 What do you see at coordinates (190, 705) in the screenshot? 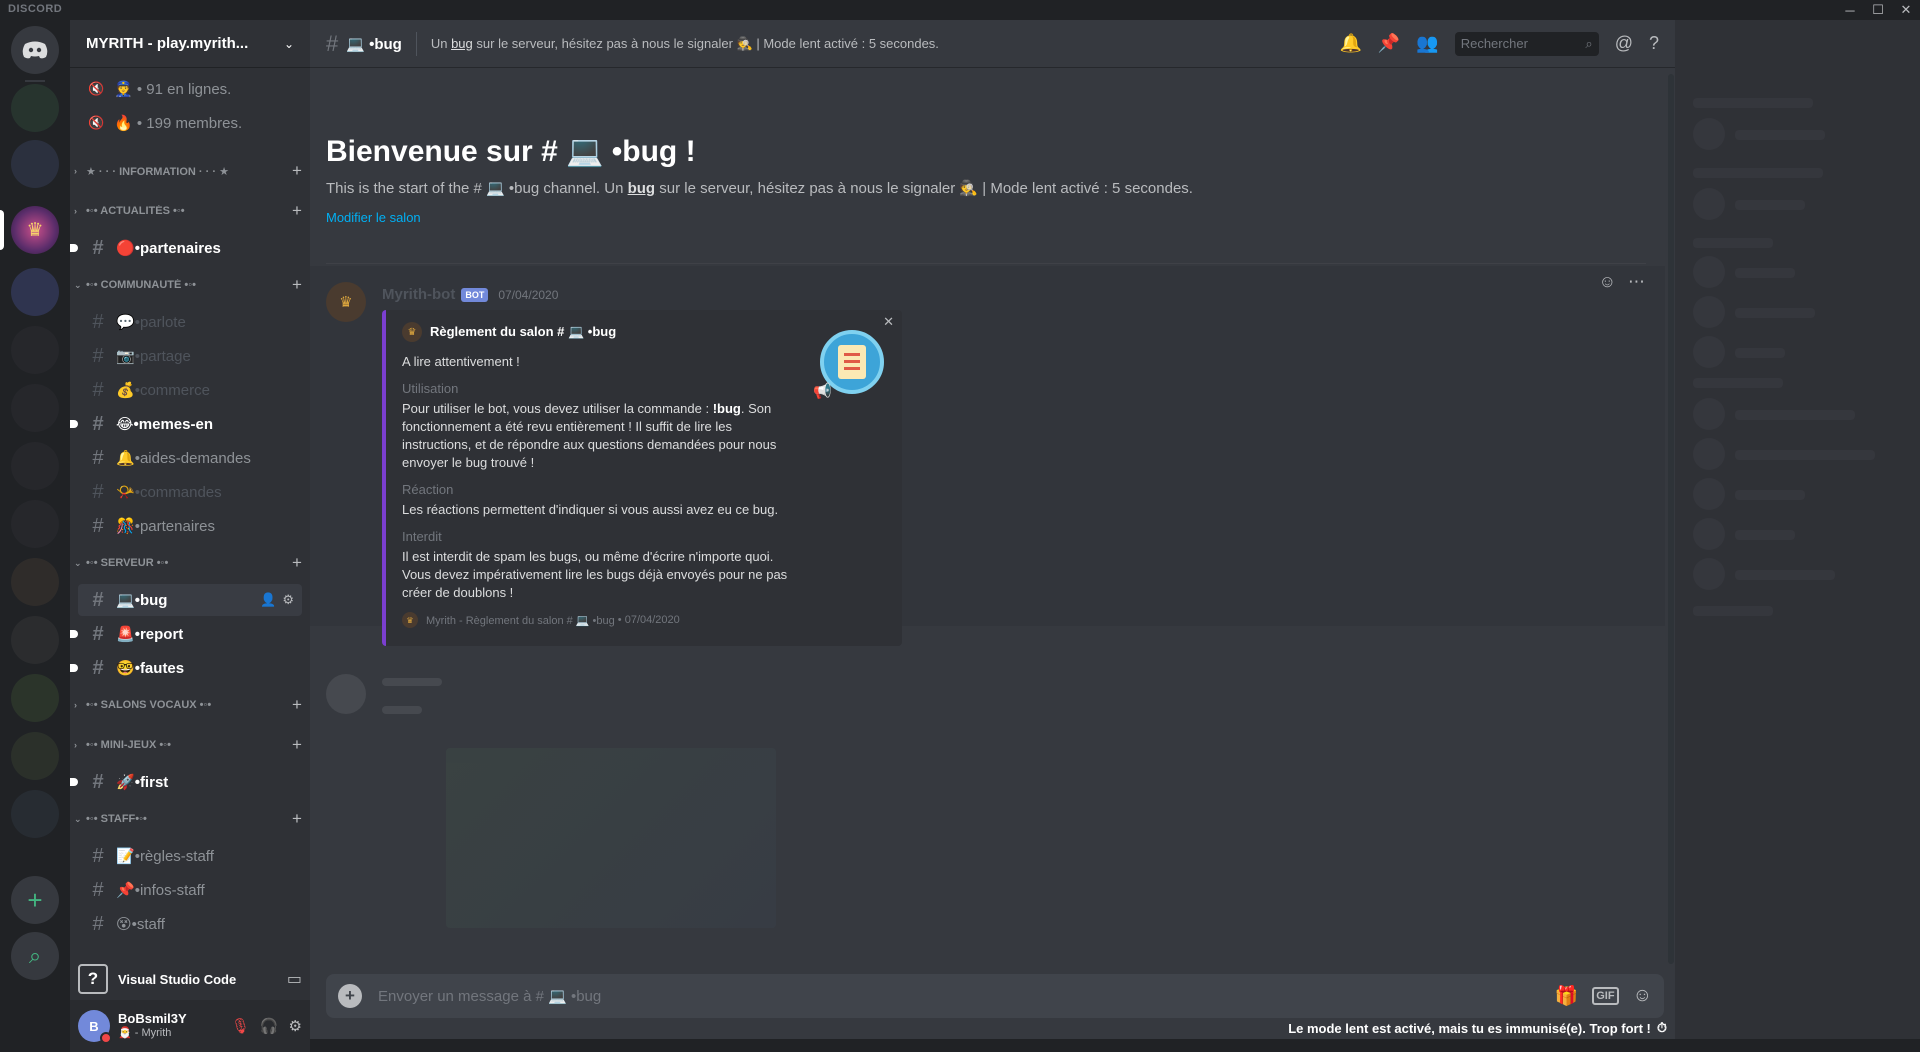
I see `category-salons-vocaux: › •◦• SALONS VOCAUX •◦• +` at bounding box center [190, 705].